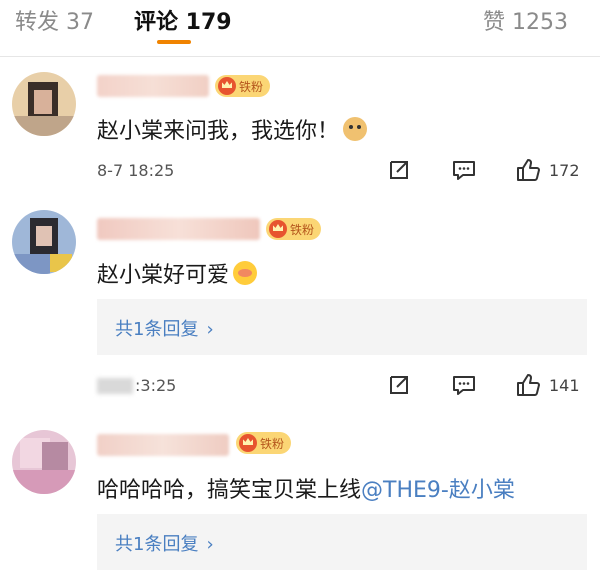 Image resolution: width=600 pixels, height=576 pixels. What do you see at coordinates (136, 170) in the screenshot?
I see `comment-time: 8-7 18:25` at bounding box center [136, 170].